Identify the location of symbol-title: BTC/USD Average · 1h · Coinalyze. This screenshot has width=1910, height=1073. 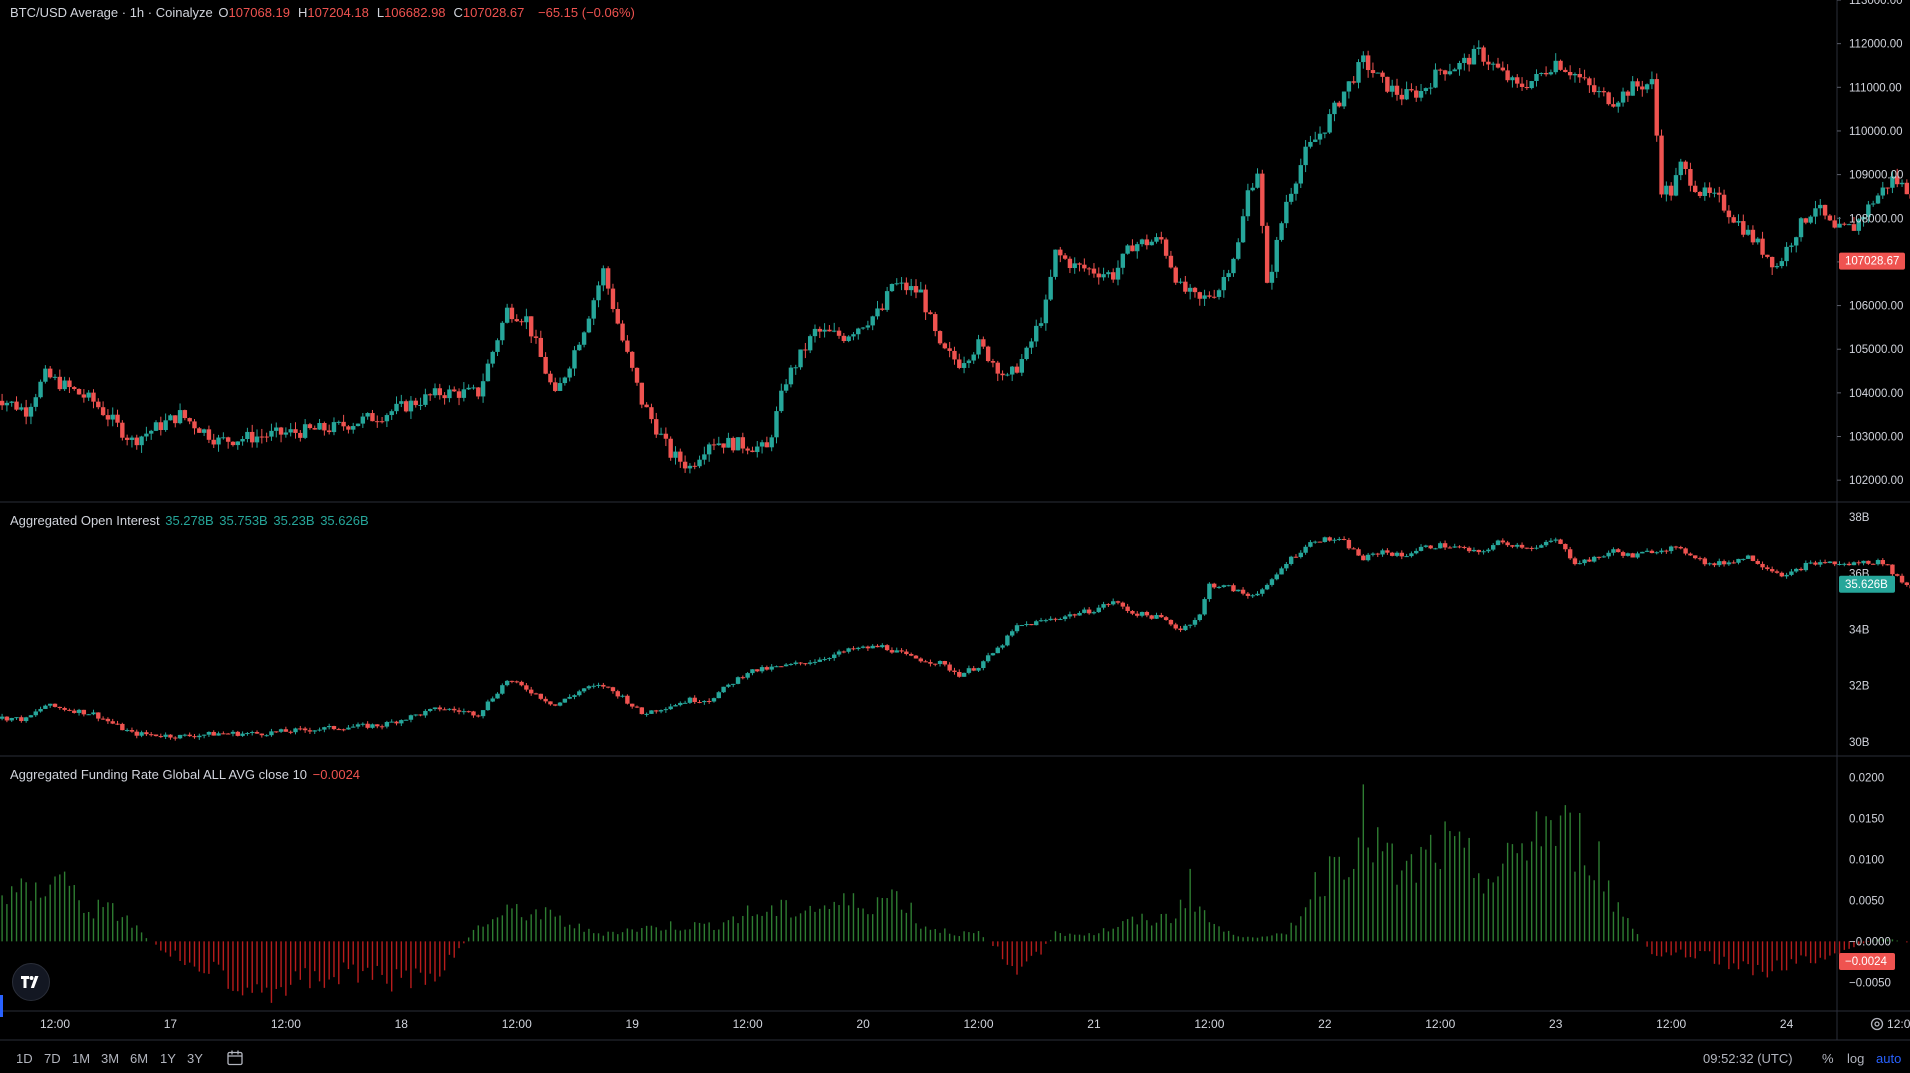
(111, 12).